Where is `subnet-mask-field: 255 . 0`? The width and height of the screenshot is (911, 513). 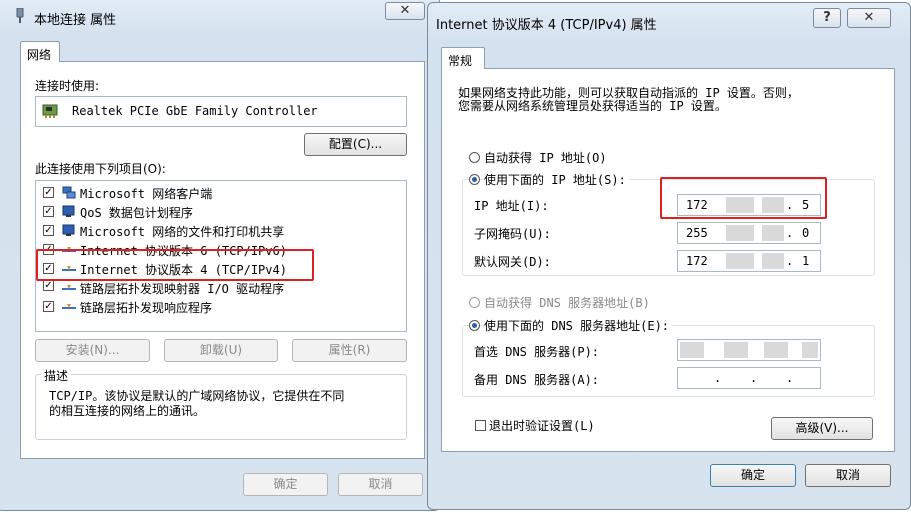 subnet-mask-field: 255 . 0 is located at coordinates (749, 233).